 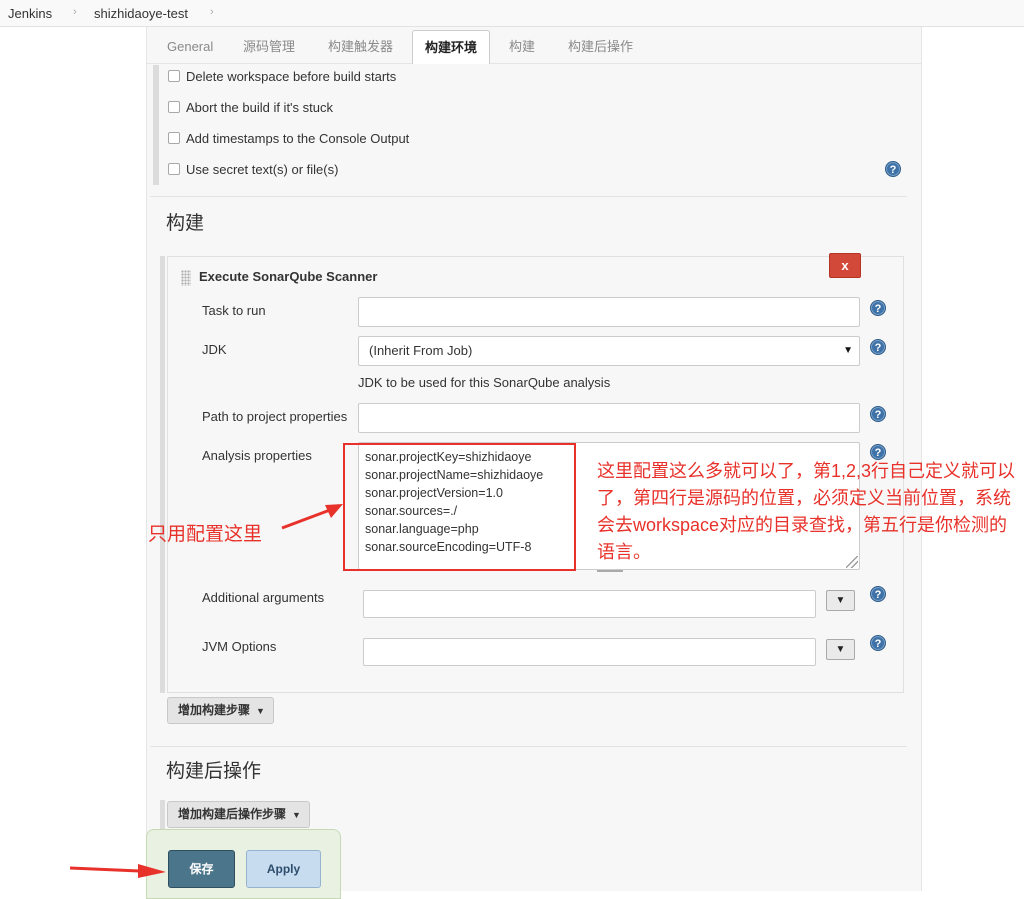 What do you see at coordinates (206, 691) in the screenshot?
I see `annotation-arrows` at bounding box center [206, 691].